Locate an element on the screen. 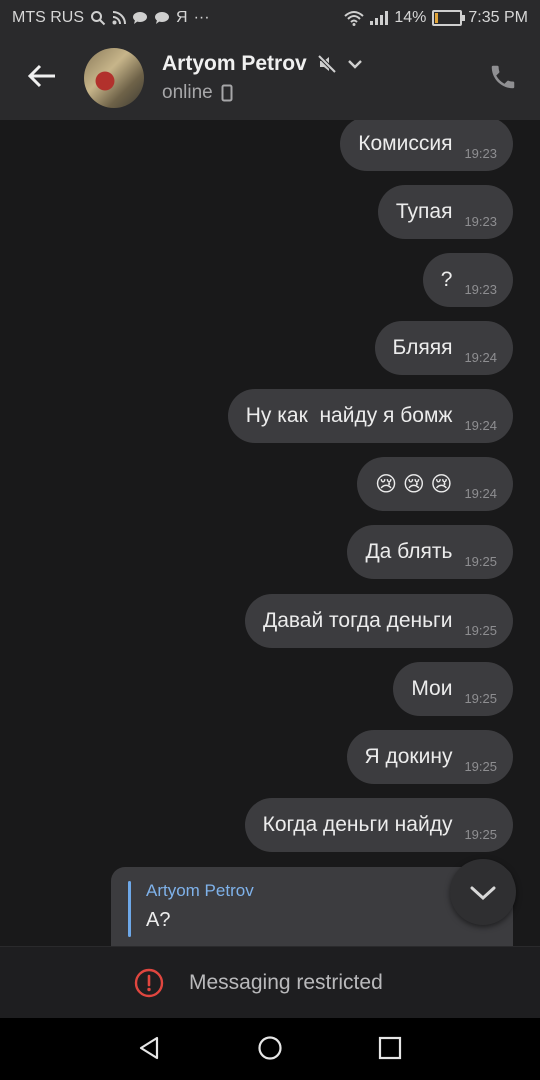 This screenshot has height=1080, width=540. message-bubble: Давай тогда деньги 19:25 is located at coordinates (378, 621).